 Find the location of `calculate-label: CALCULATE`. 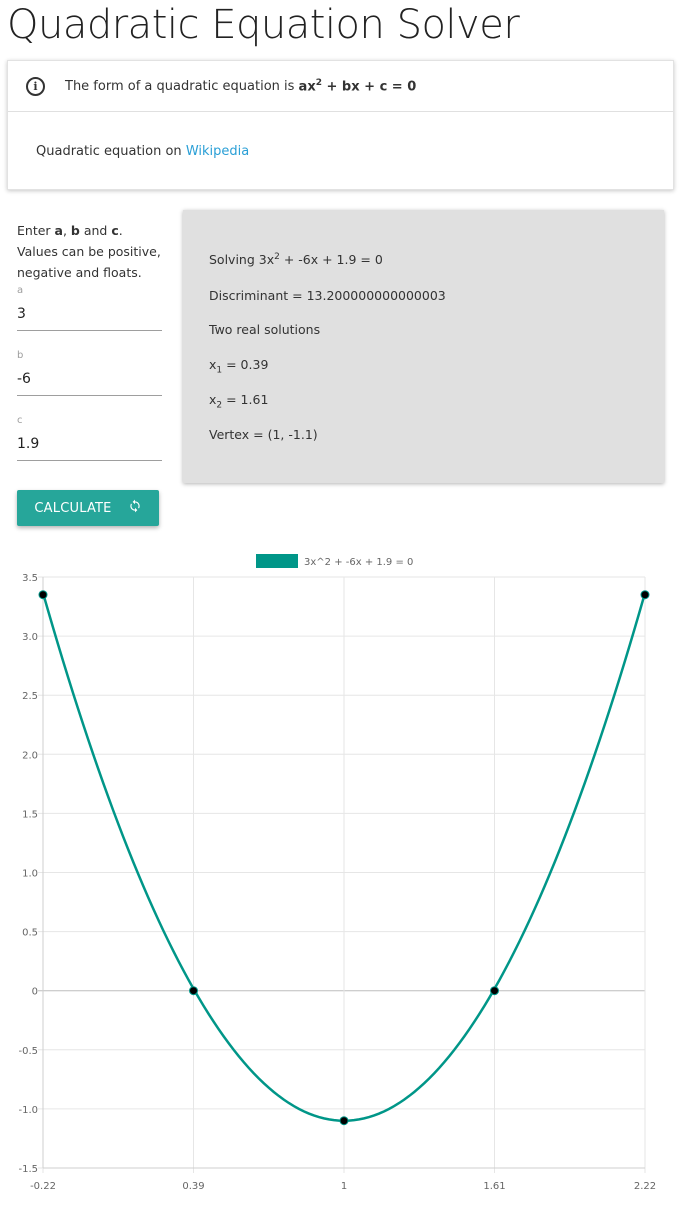

calculate-label: CALCULATE is located at coordinates (73, 508).